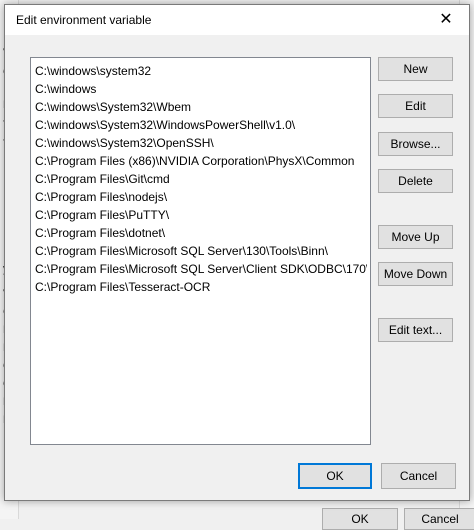  I want to click on new-button: New, so click(415, 69).